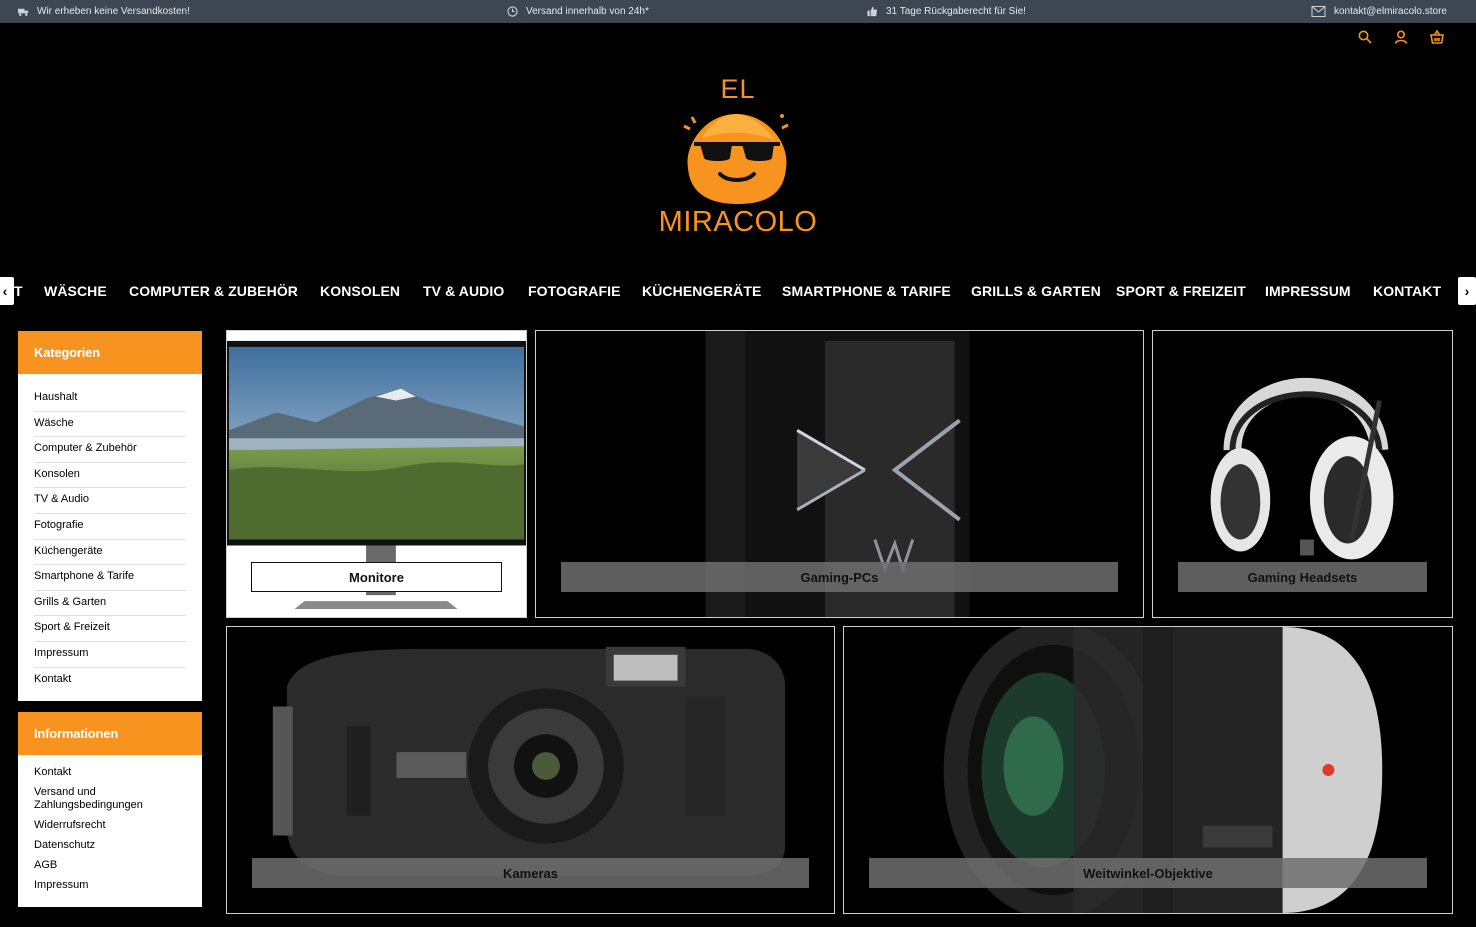 This screenshot has height=927, width=1476. I want to click on nav-item-smartphone: SMARTPHONE & TARIFE, so click(866, 291).